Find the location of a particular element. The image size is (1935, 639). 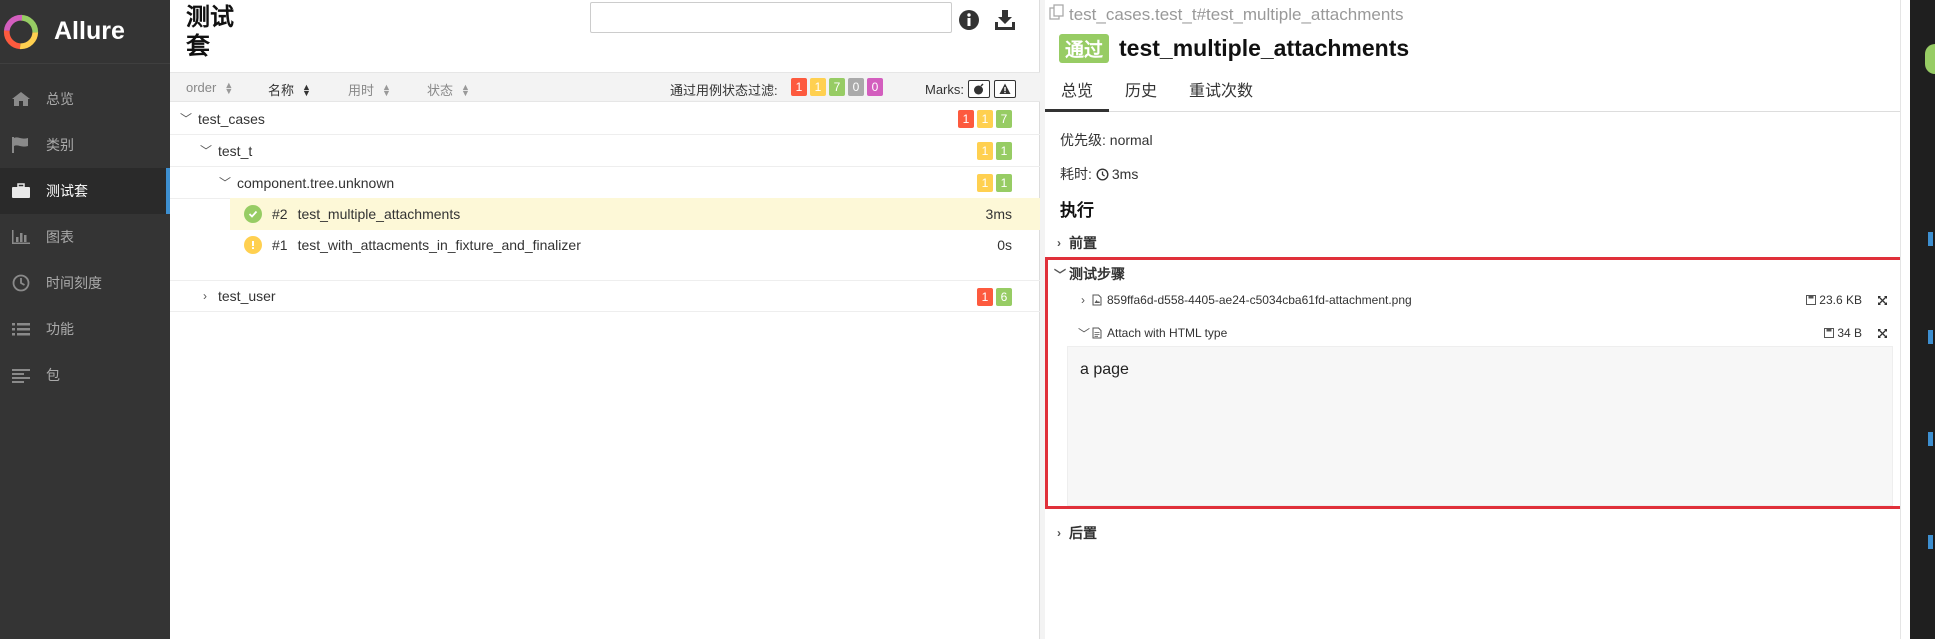

sidebar-item-categories: 类别 is located at coordinates (85, 145).